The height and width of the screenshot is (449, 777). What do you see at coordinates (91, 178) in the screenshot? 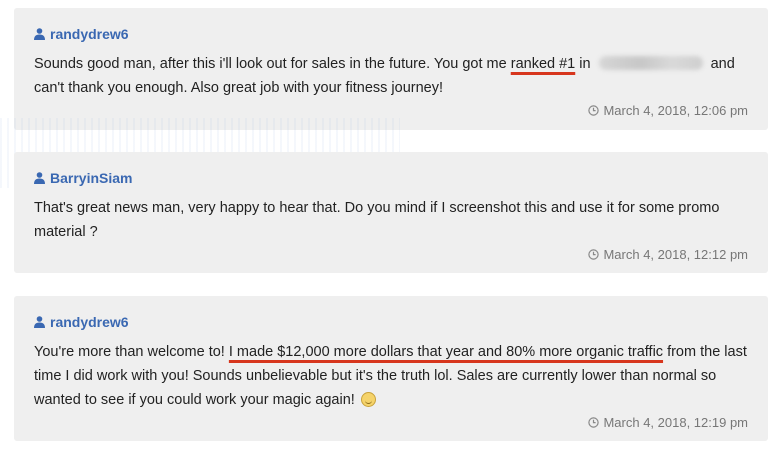
I see `author-name: BarryinSiam` at bounding box center [91, 178].